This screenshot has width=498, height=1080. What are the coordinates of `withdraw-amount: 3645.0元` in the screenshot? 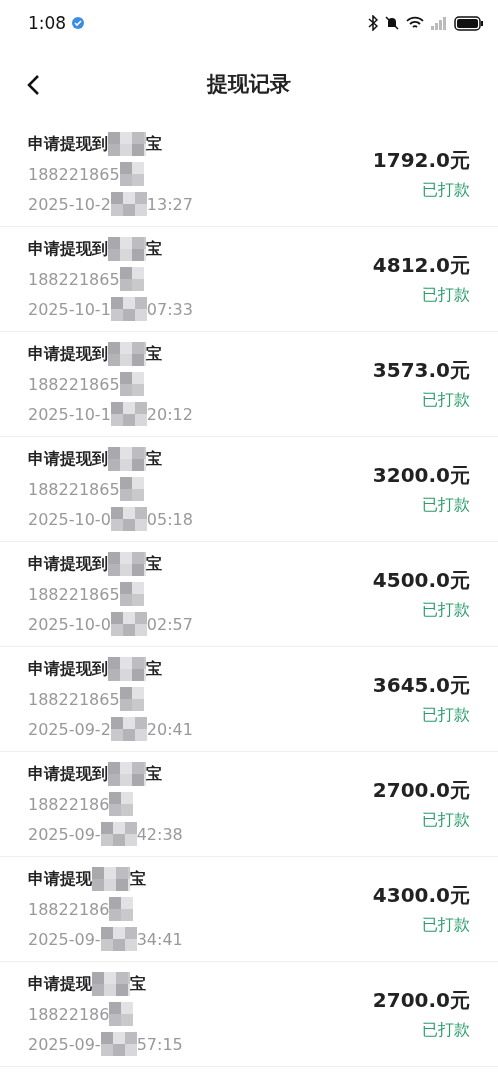 It's located at (421, 685).